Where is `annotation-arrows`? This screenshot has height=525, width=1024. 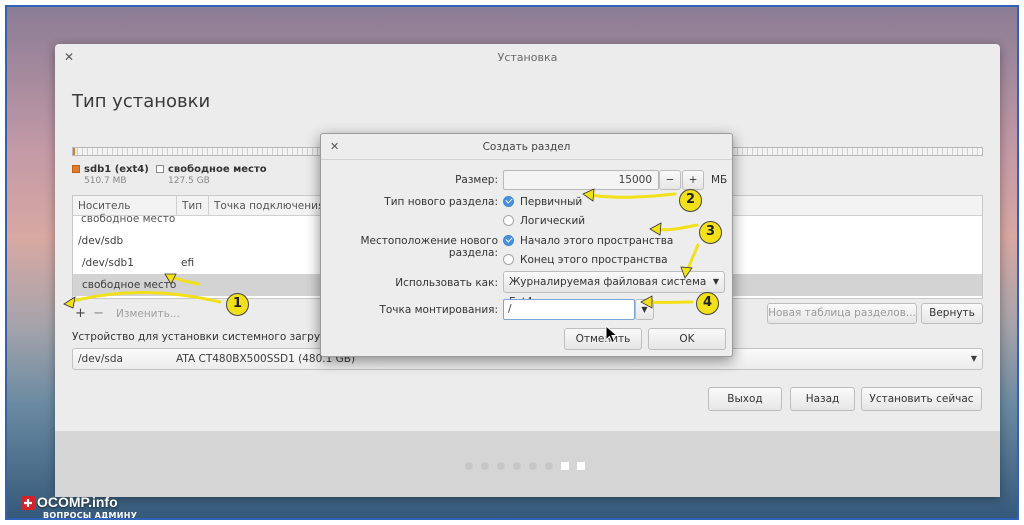 annotation-arrows is located at coordinates (381, 248).